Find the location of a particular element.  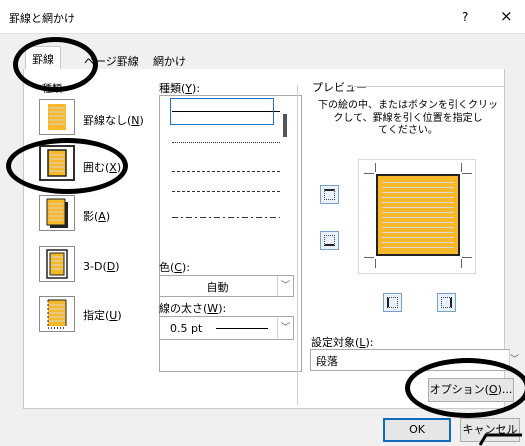

bottom-border-button is located at coordinates (329, 240).